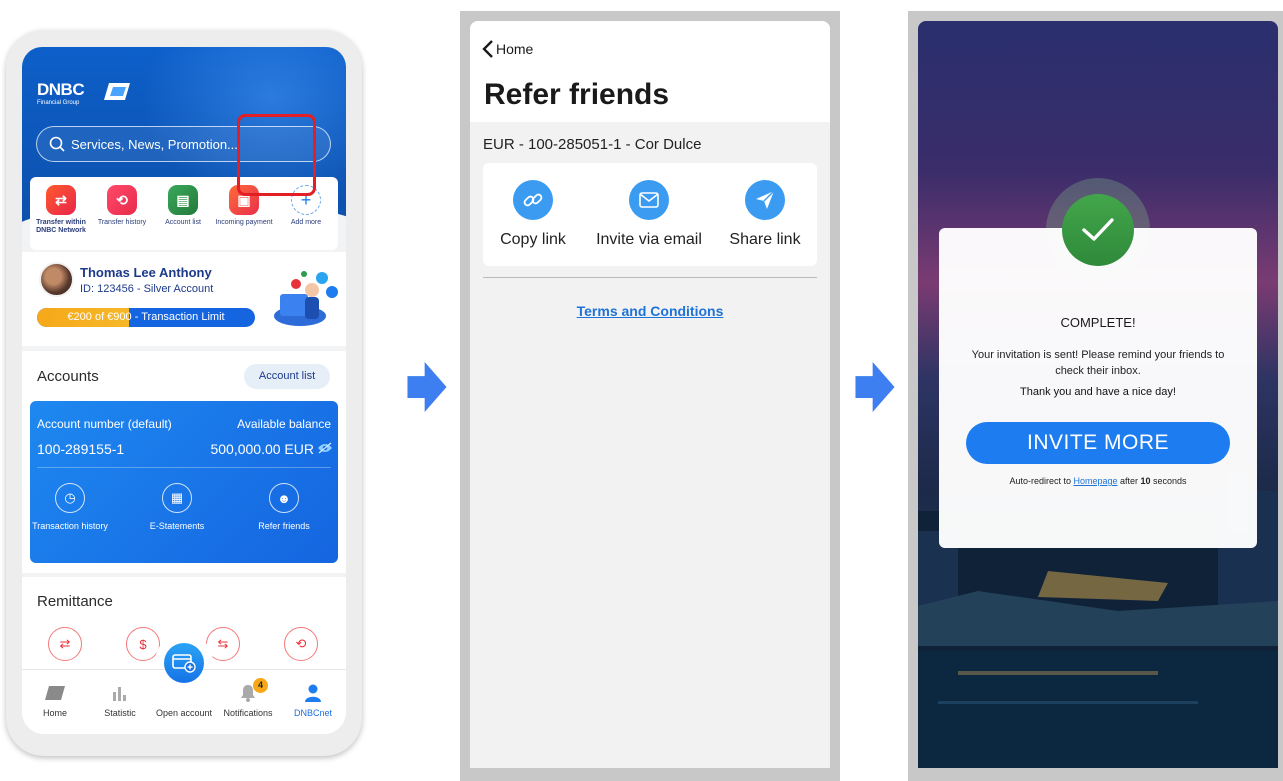 The height and width of the screenshot is (781, 1283). I want to click on quick-action-transfer-history: ⟲ Transfer history, so click(122, 206).